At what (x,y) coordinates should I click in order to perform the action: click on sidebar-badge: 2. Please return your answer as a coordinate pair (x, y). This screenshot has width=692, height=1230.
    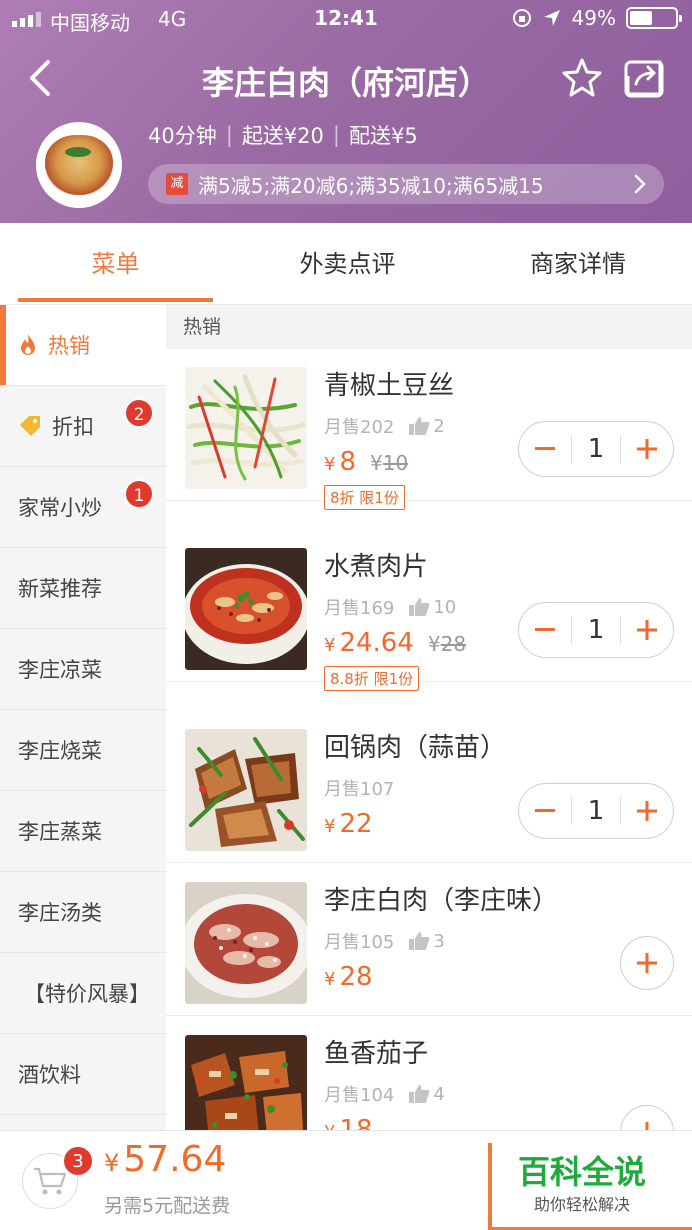
    Looking at the image, I should click on (139, 413).